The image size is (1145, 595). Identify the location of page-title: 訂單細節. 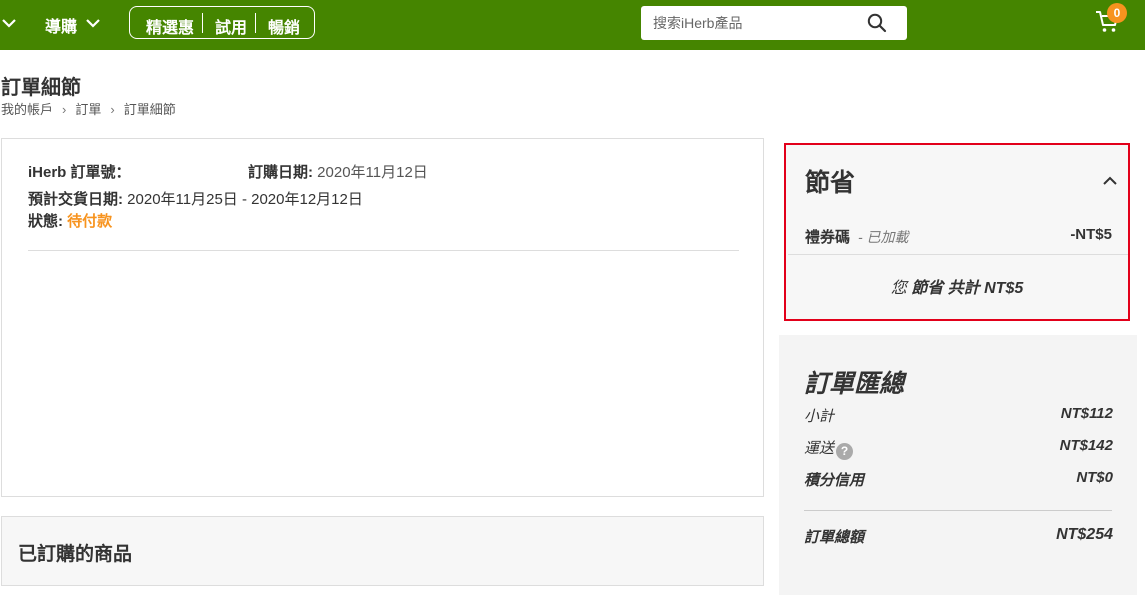
(41, 88).